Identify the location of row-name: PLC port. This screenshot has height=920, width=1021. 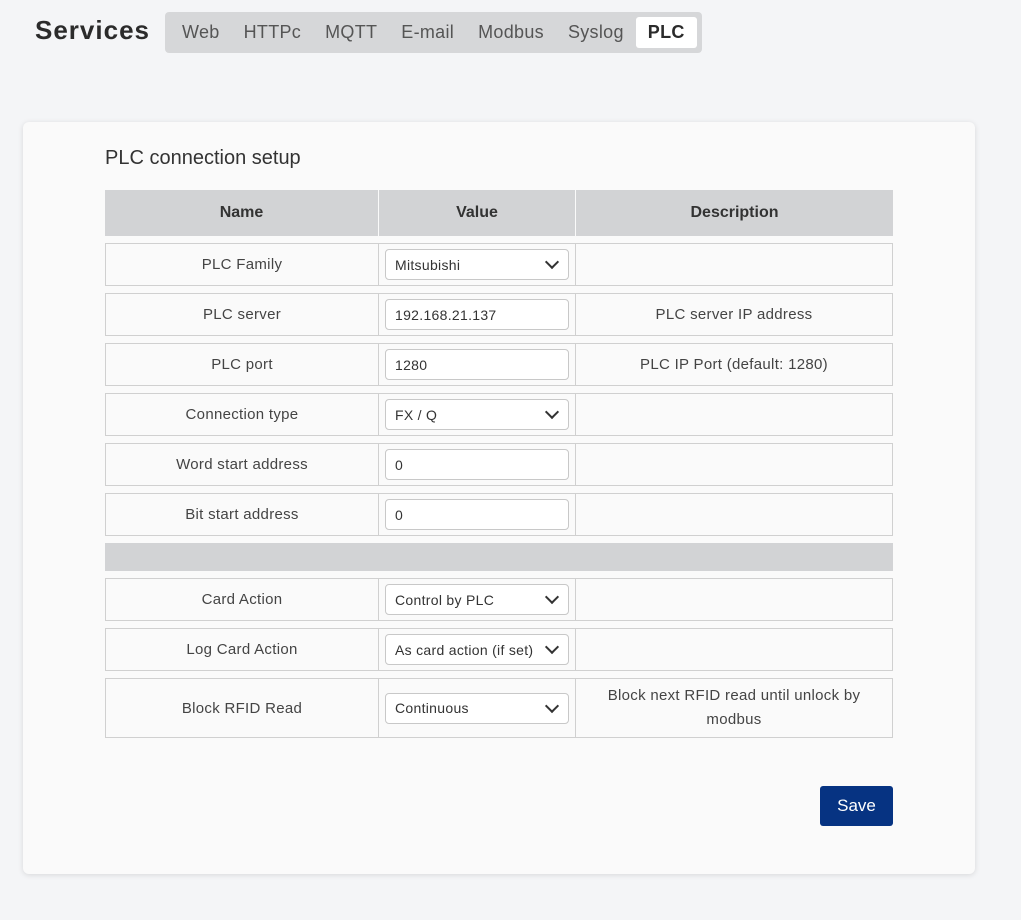
(242, 364).